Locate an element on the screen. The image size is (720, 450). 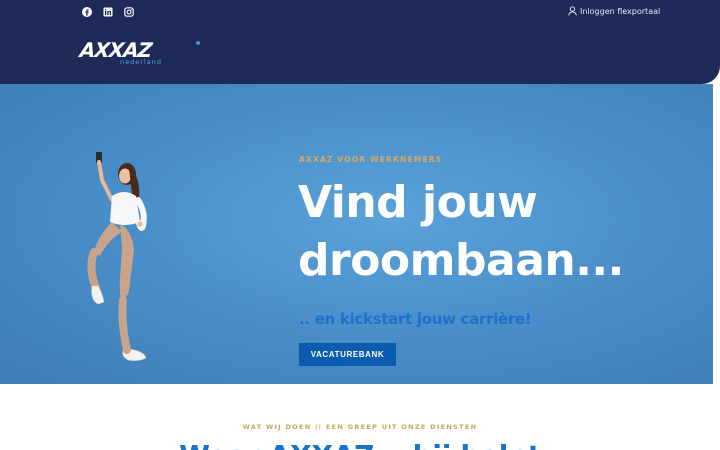
hero-woman-image is located at coordinates (117, 256).